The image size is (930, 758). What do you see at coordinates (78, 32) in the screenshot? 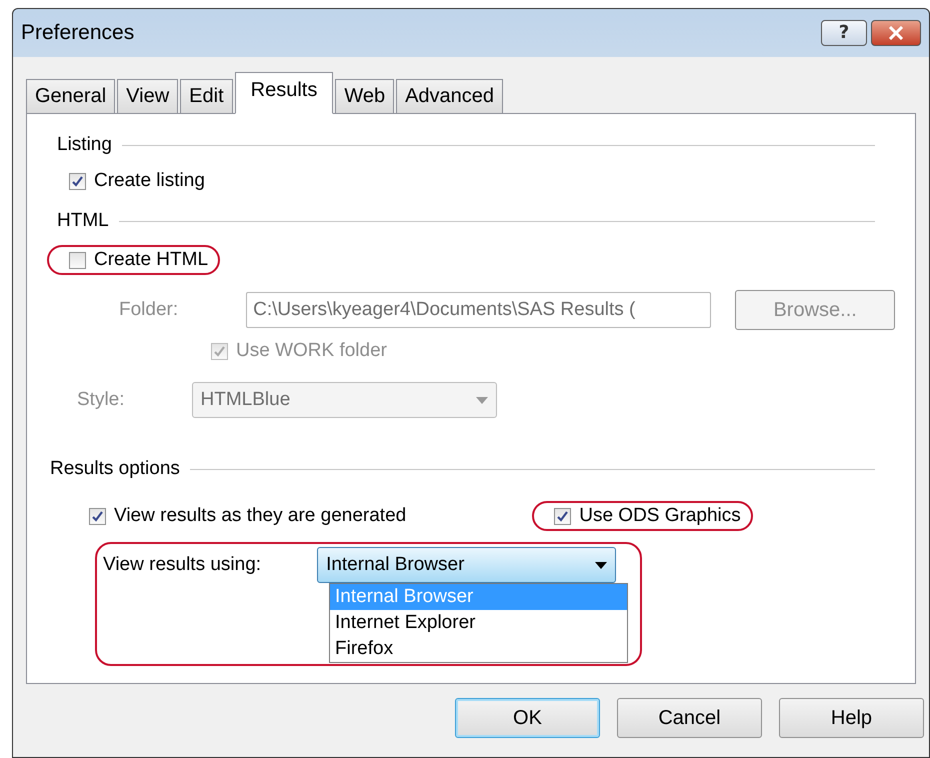
I see `window-title: Preferences` at bounding box center [78, 32].